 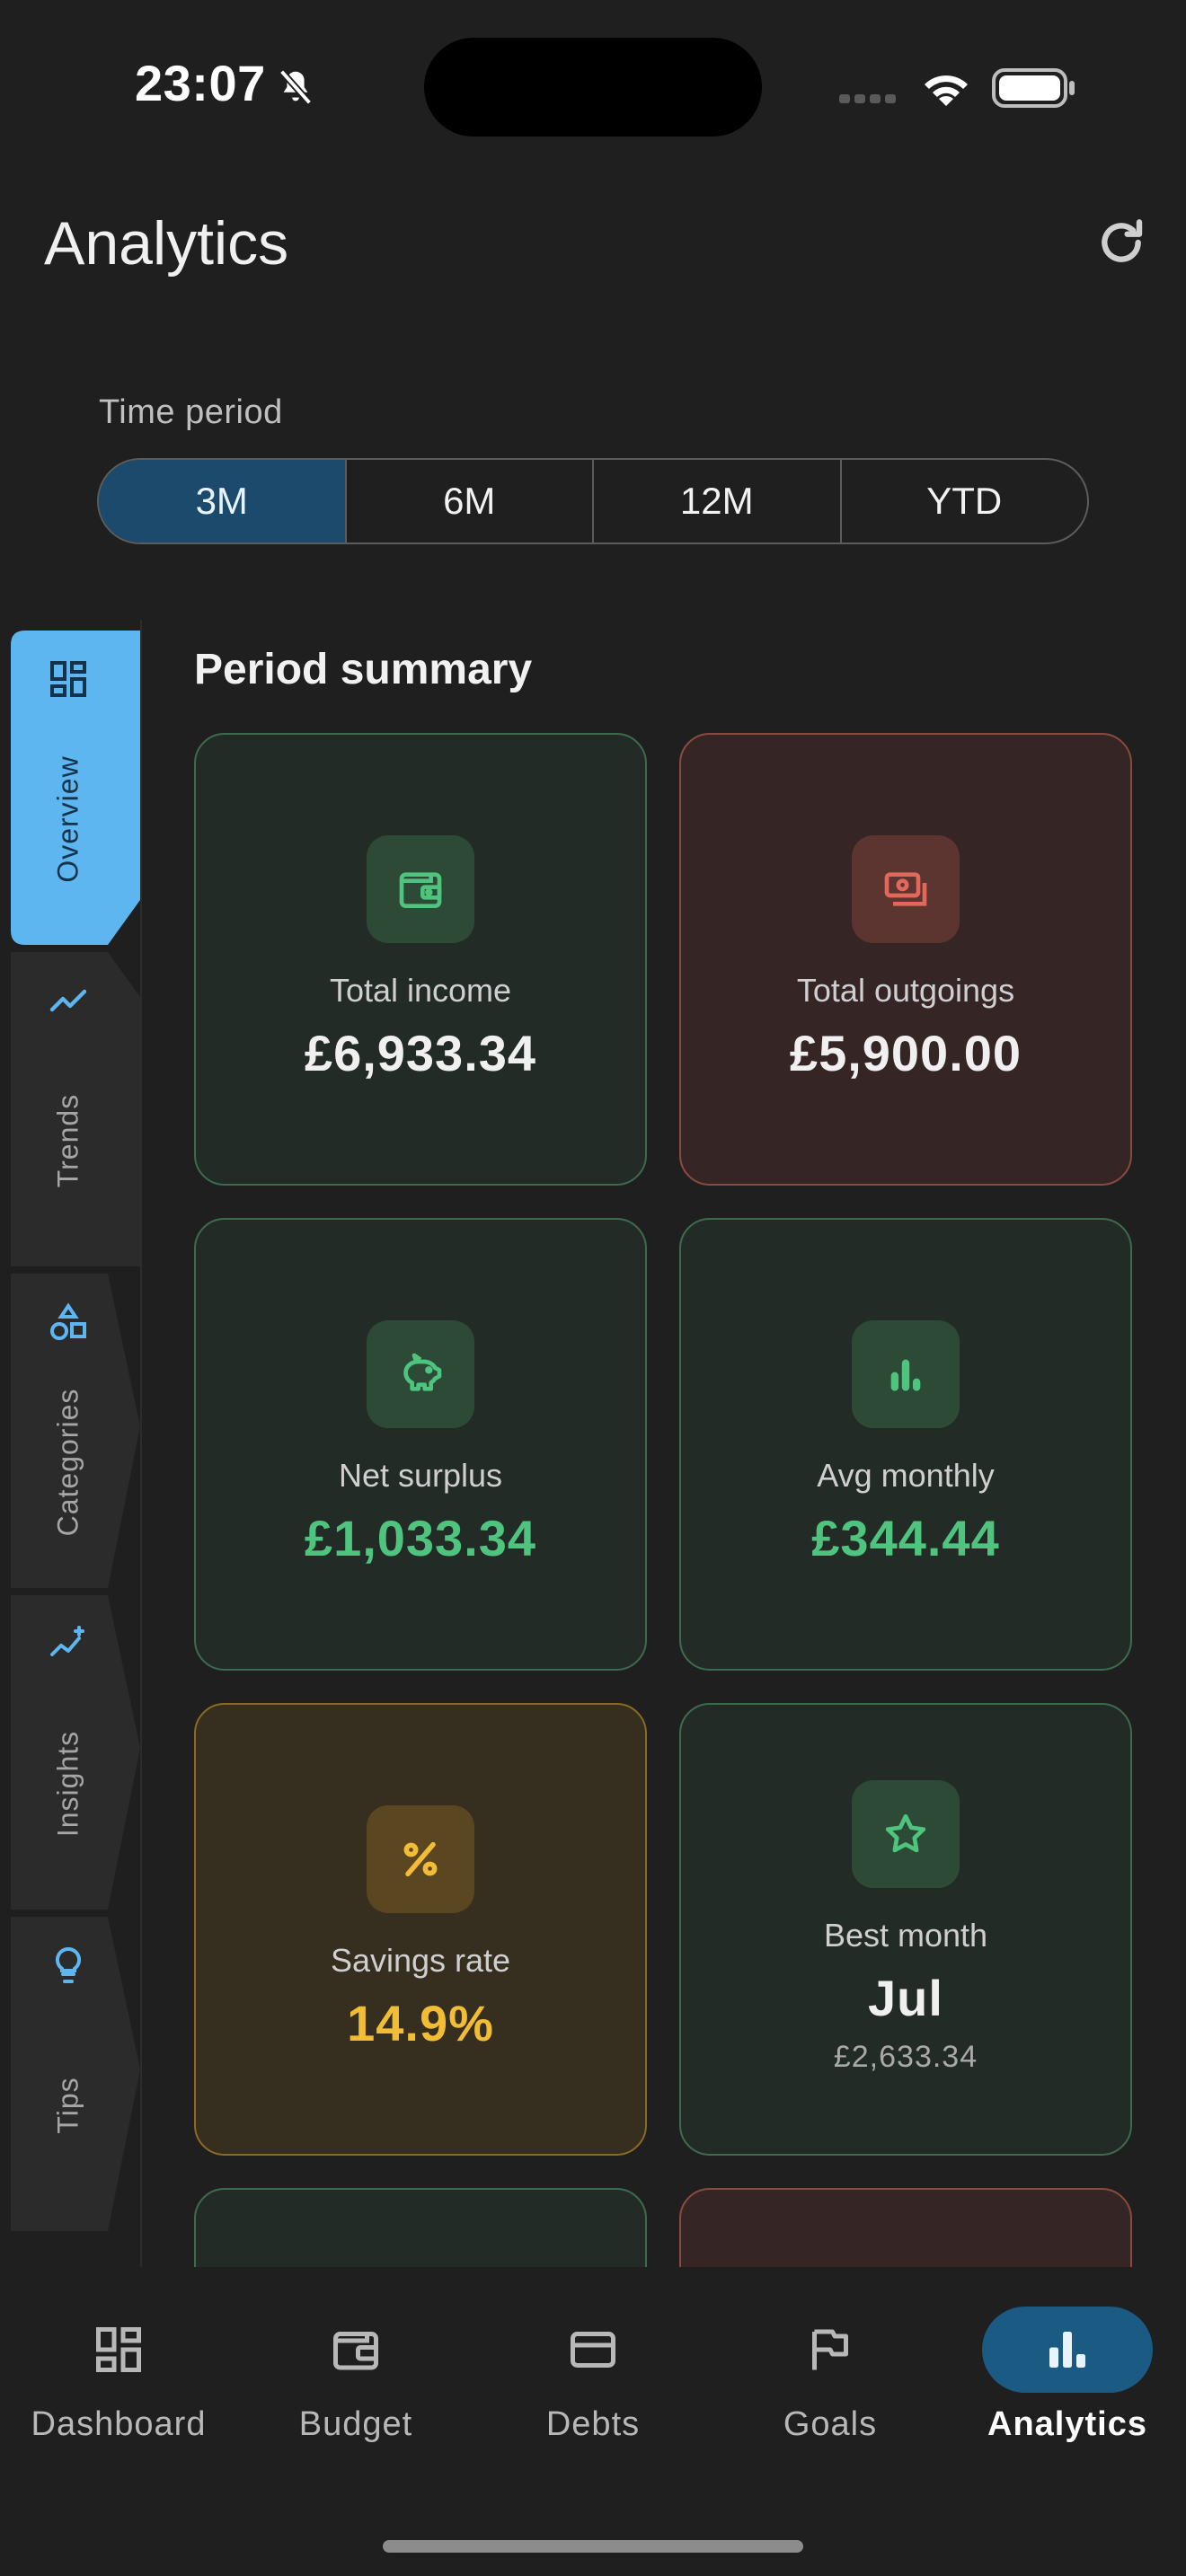 I want to click on period-ytd-button: YTD, so click(x=965, y=501).